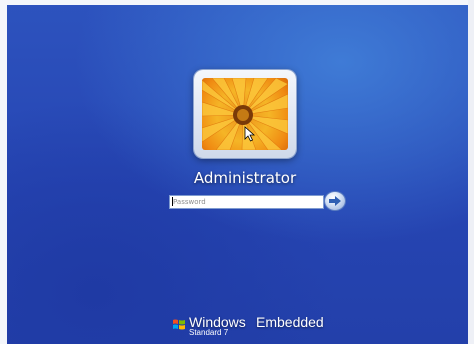 The height and width of the screenshot is (344, 474). I want to click on windows-embedded-logo: Windows Embedded Standard 7, so click(257, 328).